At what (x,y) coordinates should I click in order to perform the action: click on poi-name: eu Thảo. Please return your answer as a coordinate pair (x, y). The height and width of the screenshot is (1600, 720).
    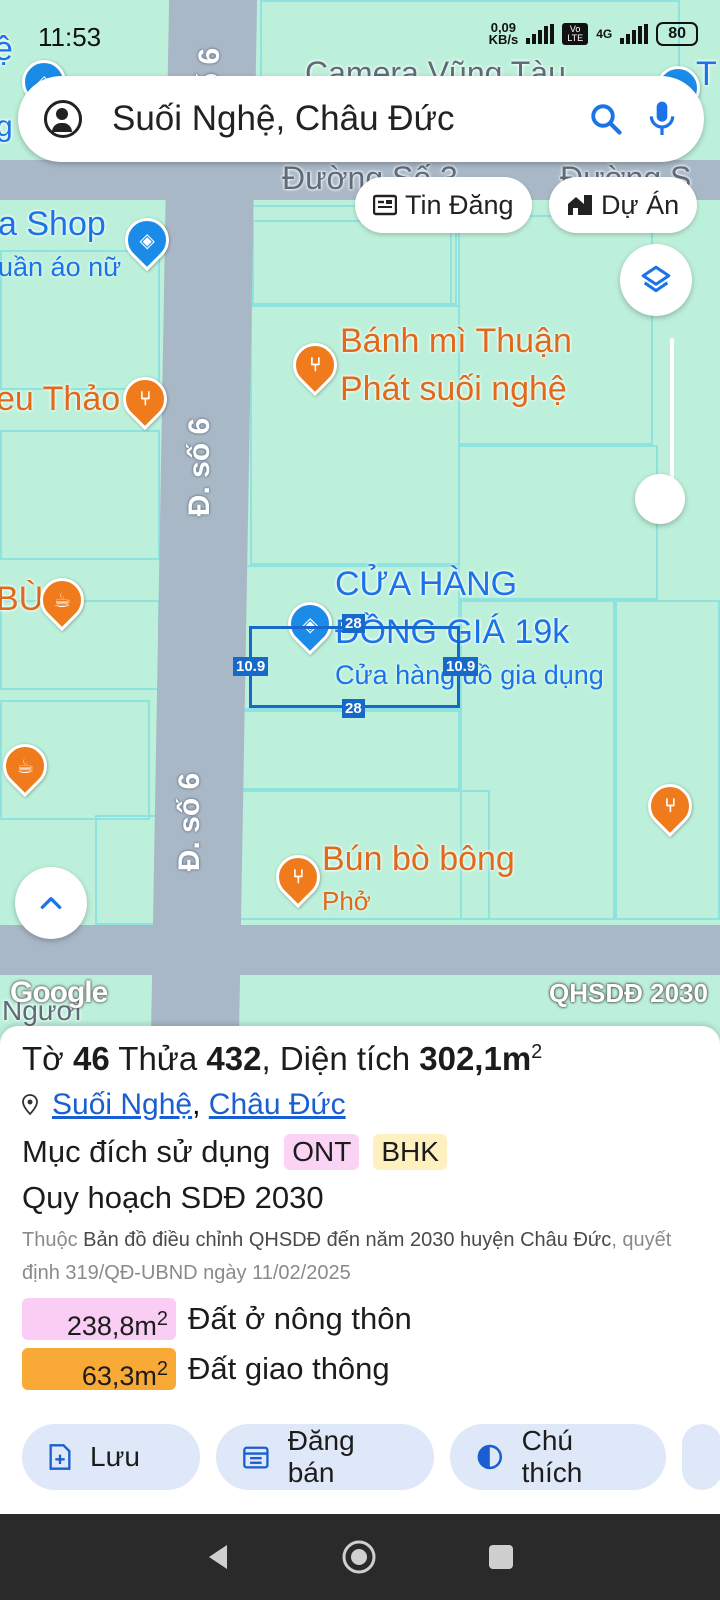
    Looking at the image, I should click on (60, 399).